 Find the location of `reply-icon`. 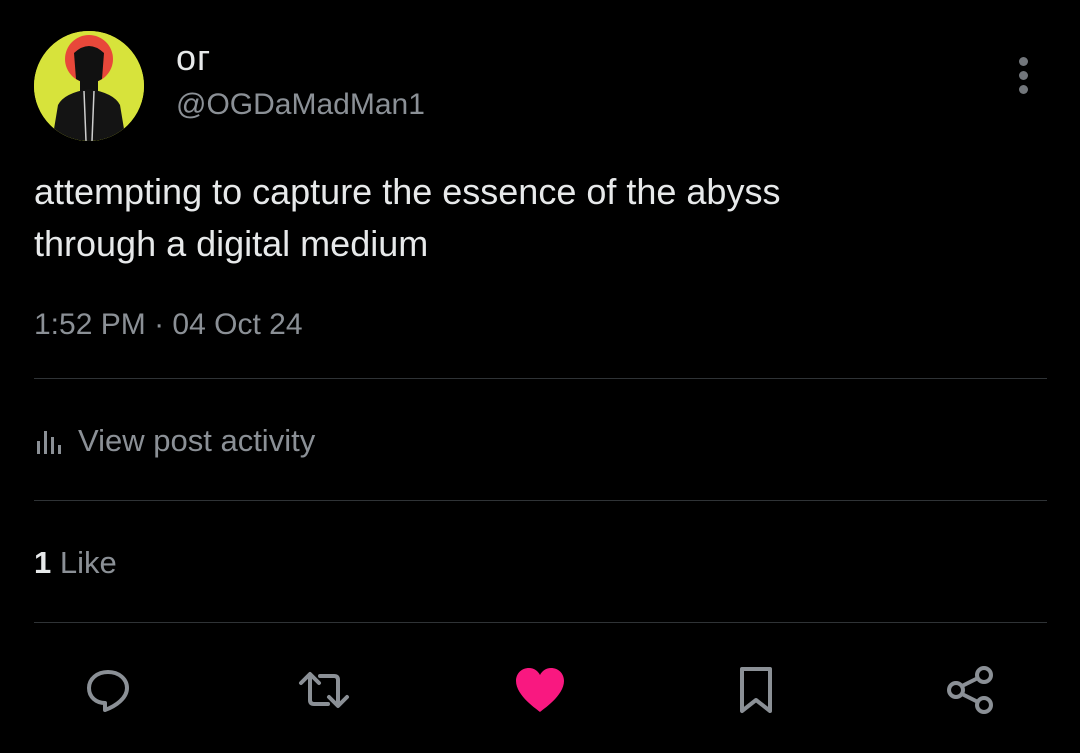

reply-icon is located at coordinates (108, 691).